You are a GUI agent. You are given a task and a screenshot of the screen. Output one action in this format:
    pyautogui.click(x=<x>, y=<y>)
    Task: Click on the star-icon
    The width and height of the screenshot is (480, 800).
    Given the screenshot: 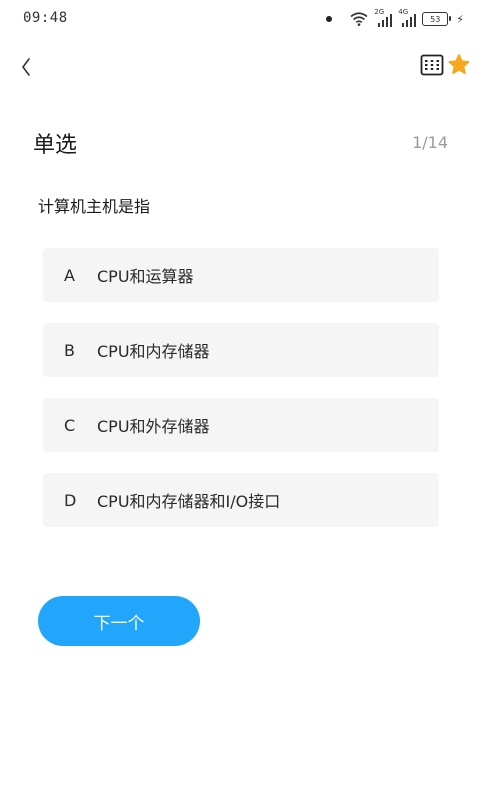 What is the action you would take?
    pyautogui.click(x=459, y=64)
    